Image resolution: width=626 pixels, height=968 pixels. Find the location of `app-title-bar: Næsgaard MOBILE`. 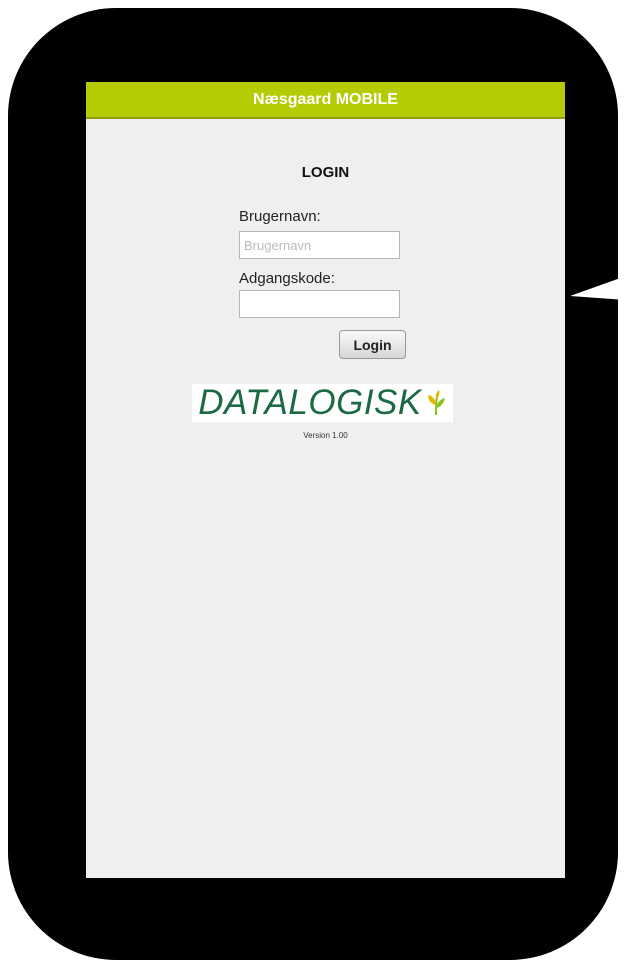

app-title-bar: Næsgaard MOBILE is located at coordinates (325, 100).